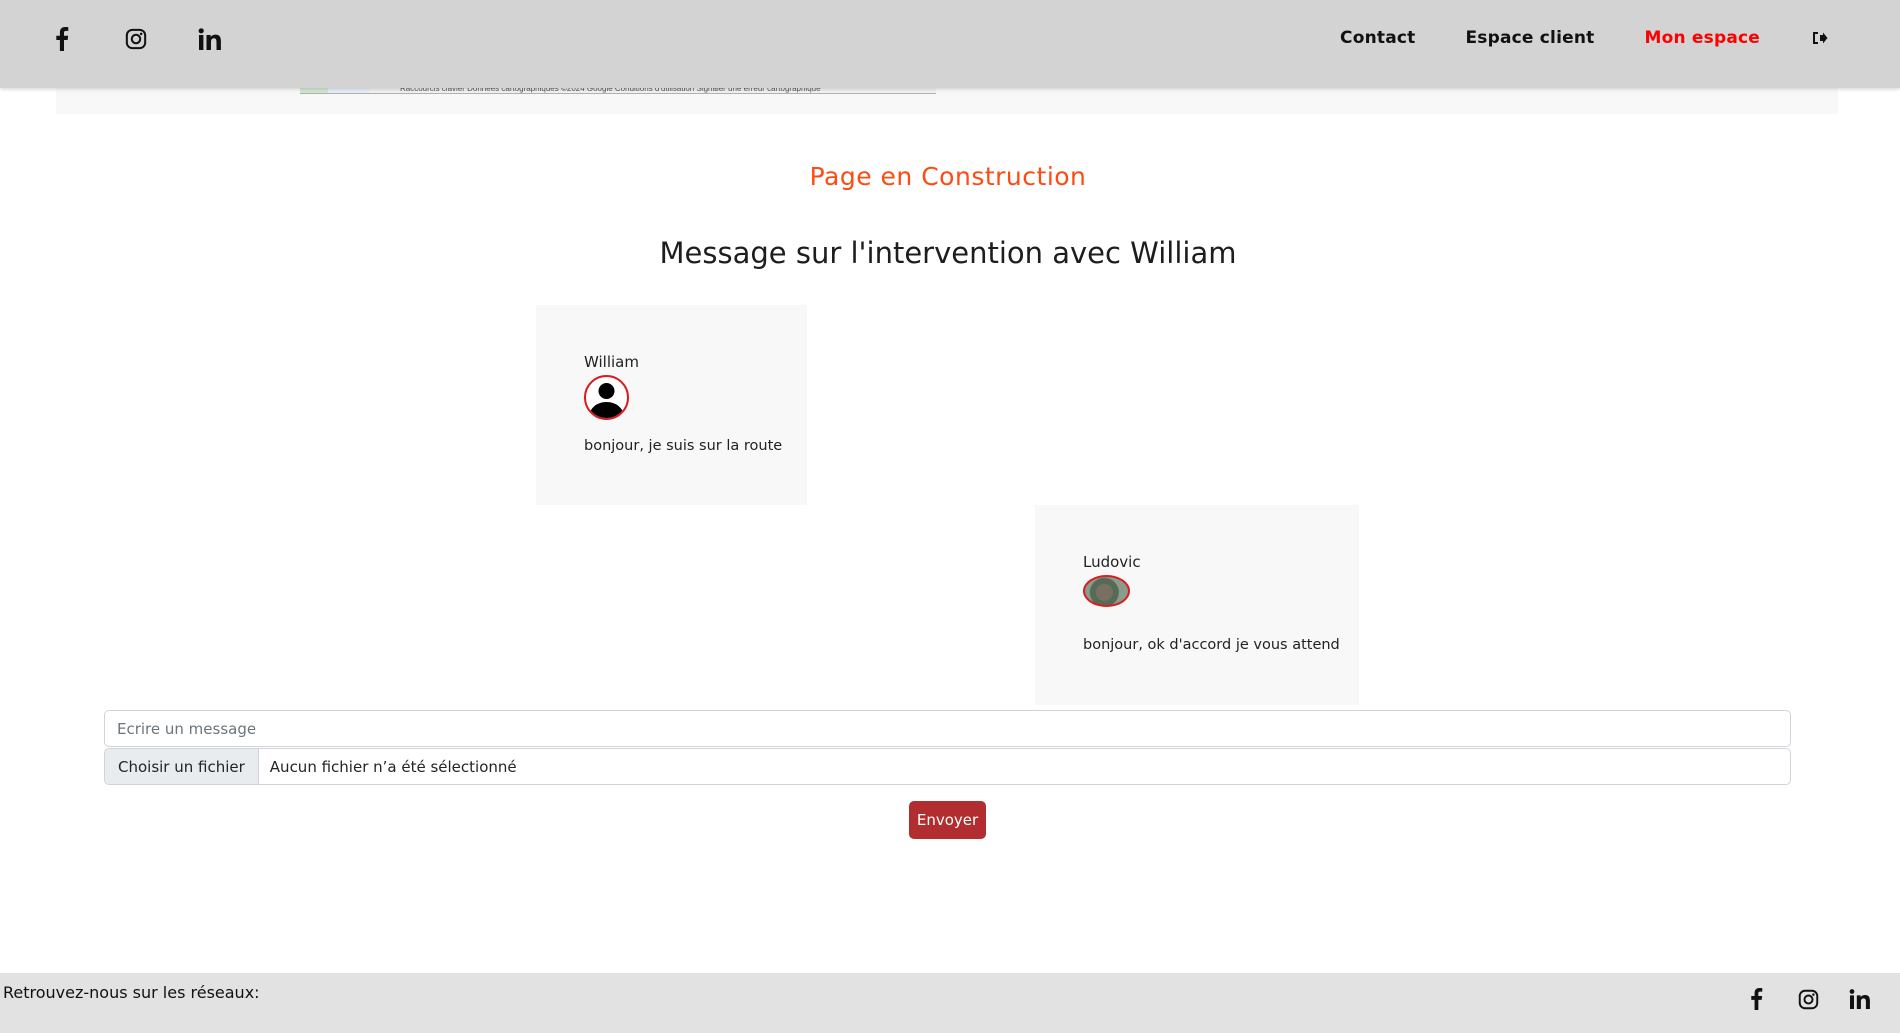 This screenshot has height=1033, width=1900. I want to click on message-author: William, so click(611, 362).